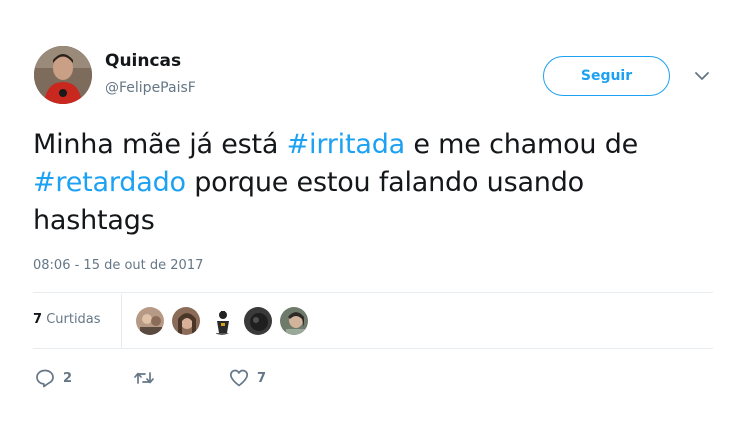 The width and height of the screenshot is (731, 430). What do you see at coordinates (239, 378) in the screenshot?
I see `heart-icon` at bounding box center [239, 378].